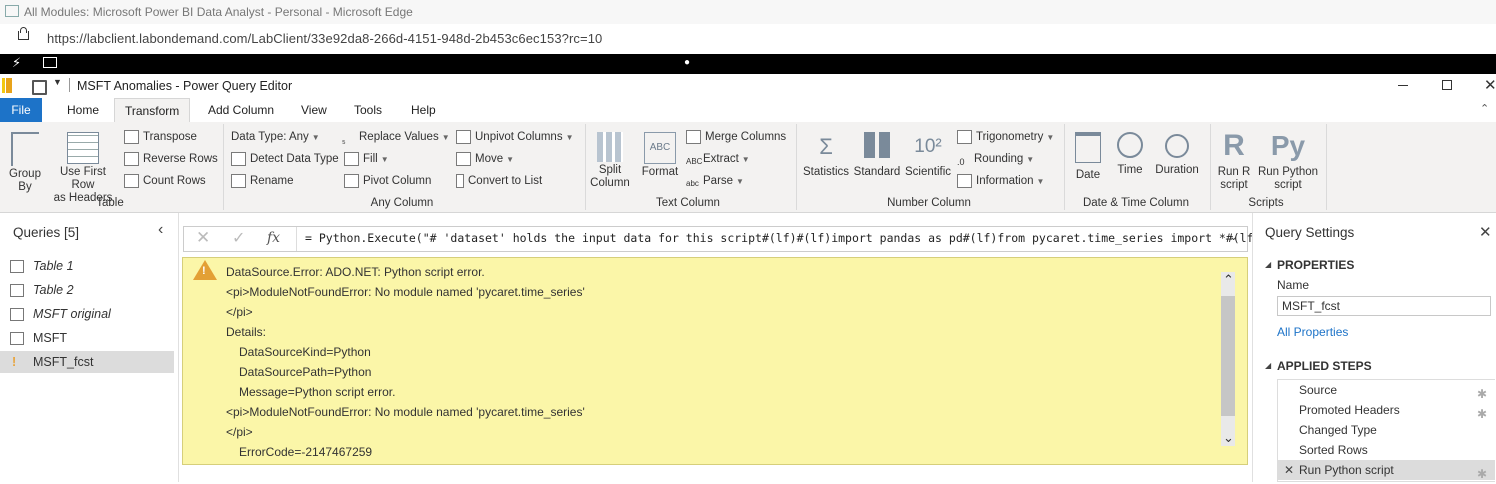 The image size is (1496, 484). I want to click on trigonometry-icon, so click(964, 136).